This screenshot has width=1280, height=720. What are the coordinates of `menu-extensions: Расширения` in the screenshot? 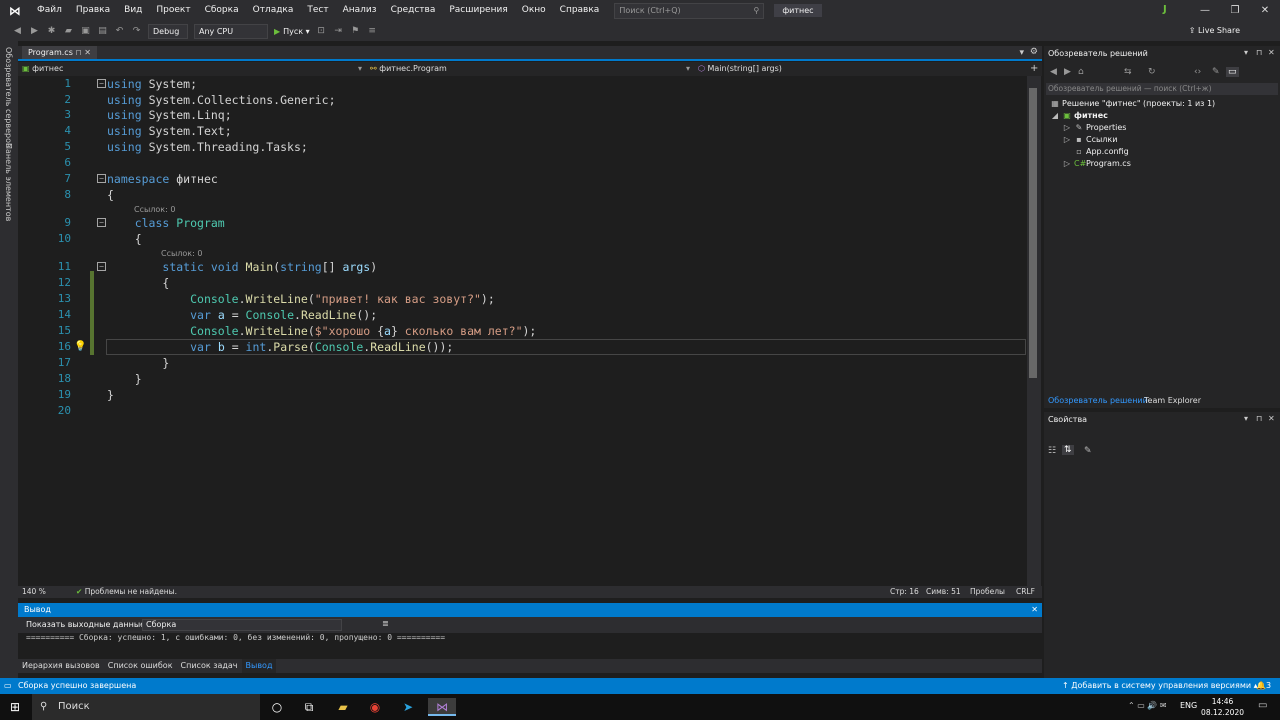 It's located at (478, 10).